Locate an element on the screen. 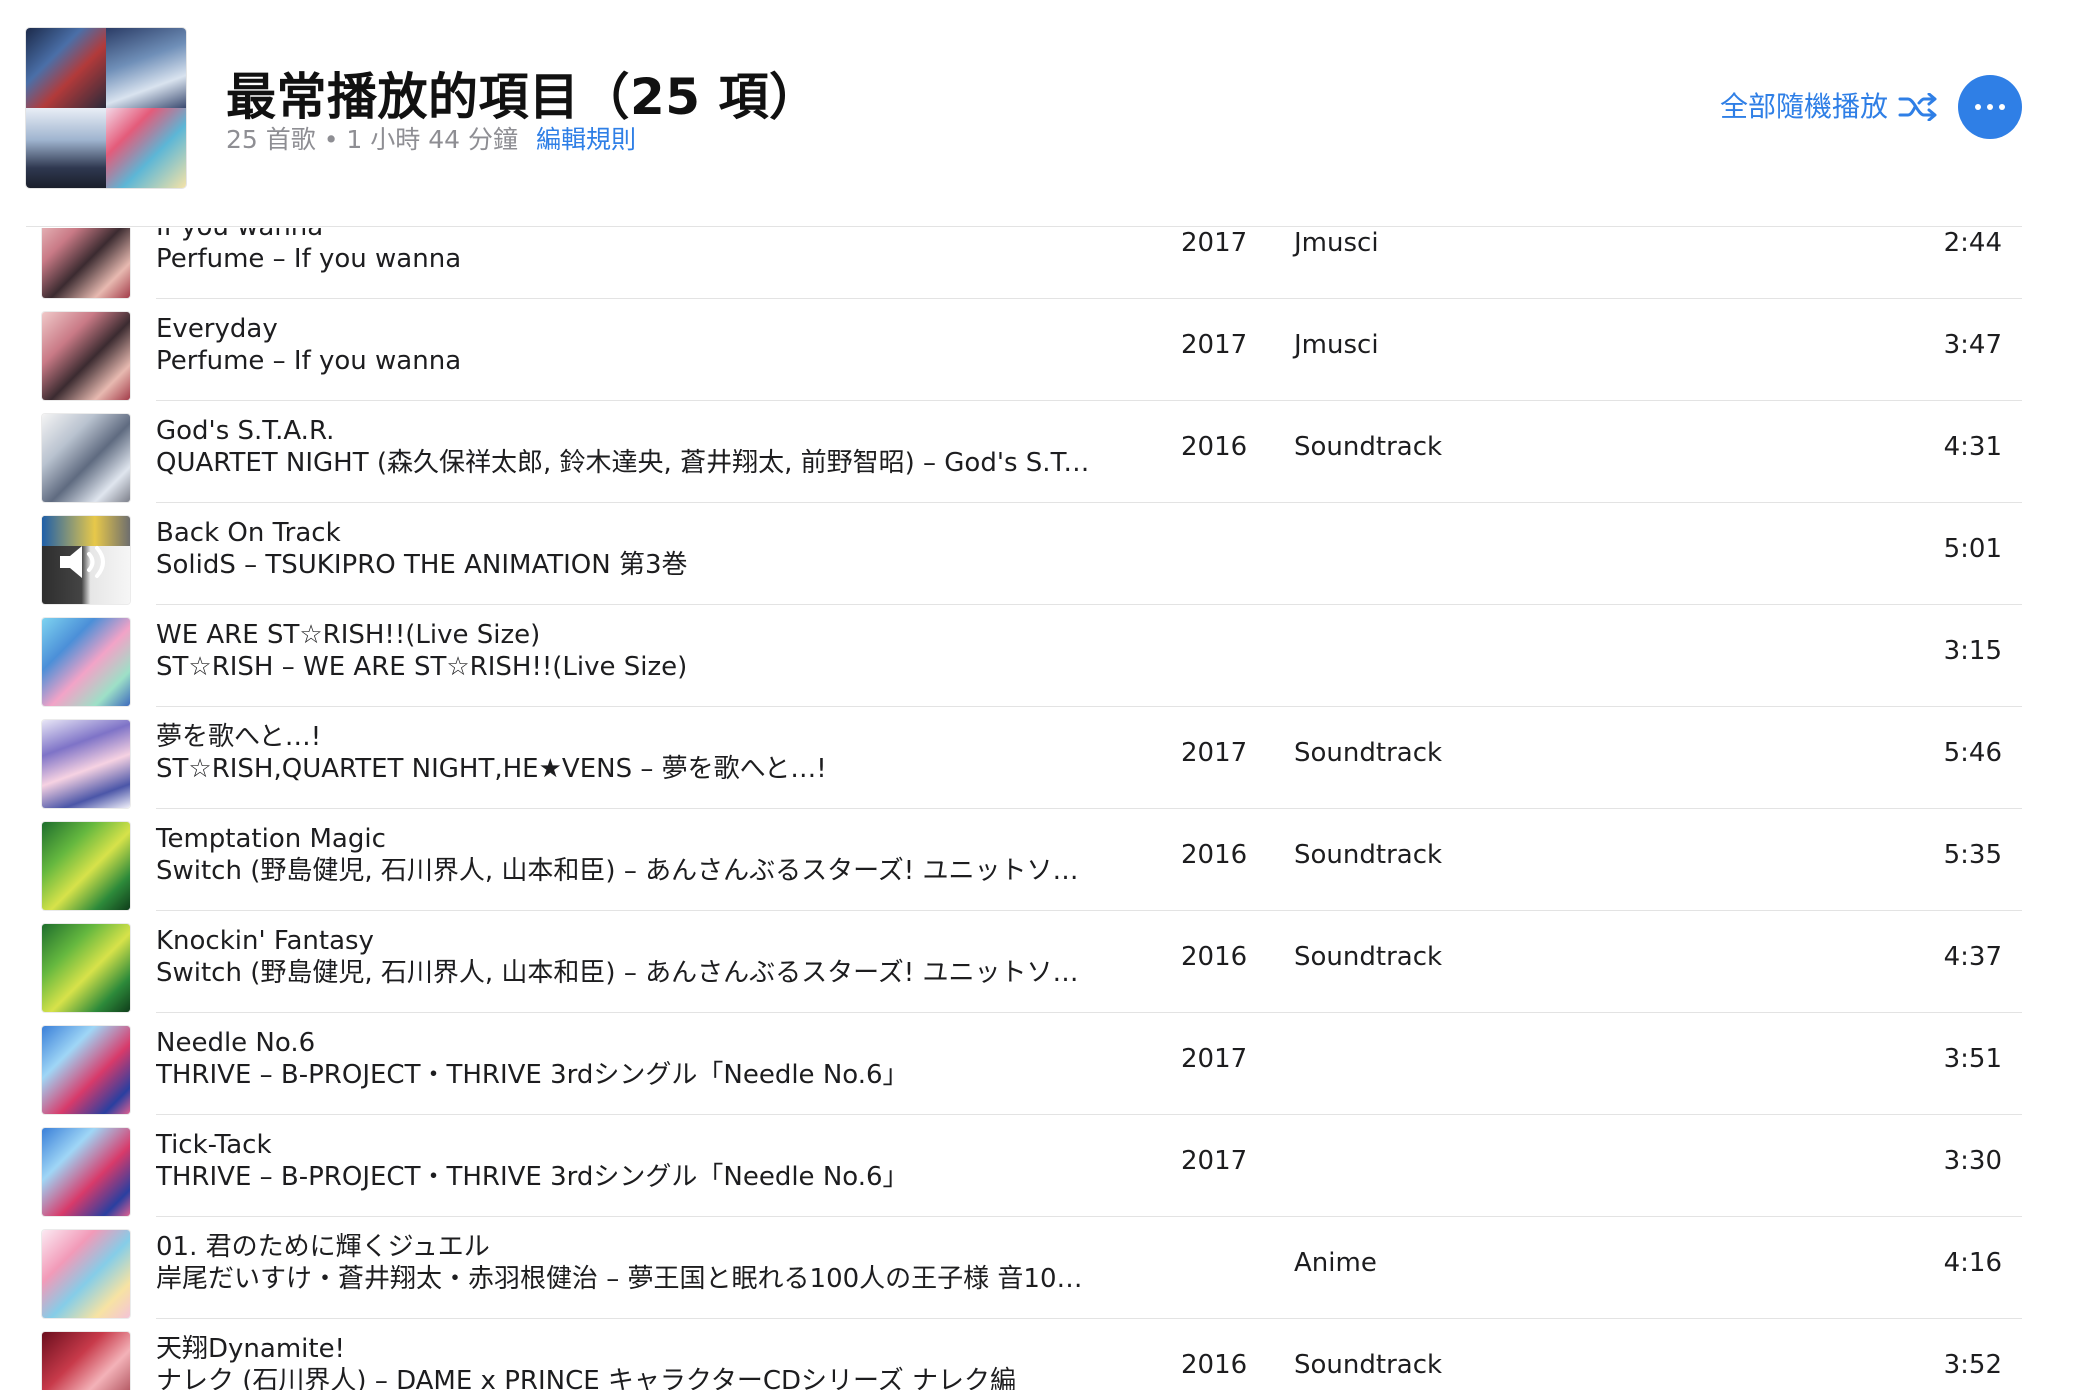  track-duration: 4:37 is located at coordinates (1972, 957).